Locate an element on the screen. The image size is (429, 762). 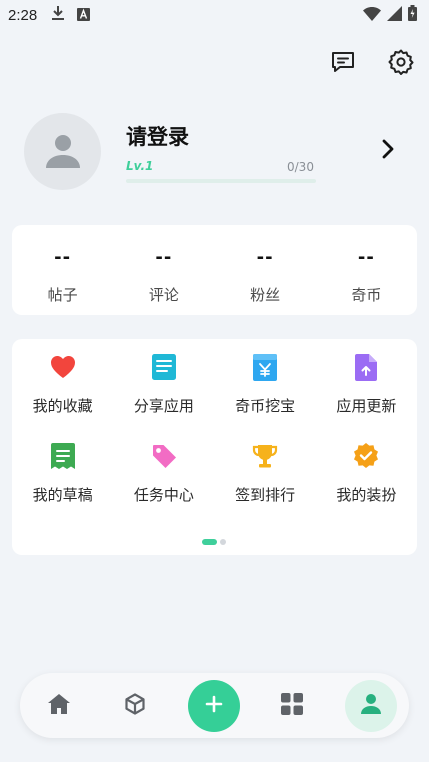
menu-item-drafts: 我的草稿 is located at coordinates (62, 473).